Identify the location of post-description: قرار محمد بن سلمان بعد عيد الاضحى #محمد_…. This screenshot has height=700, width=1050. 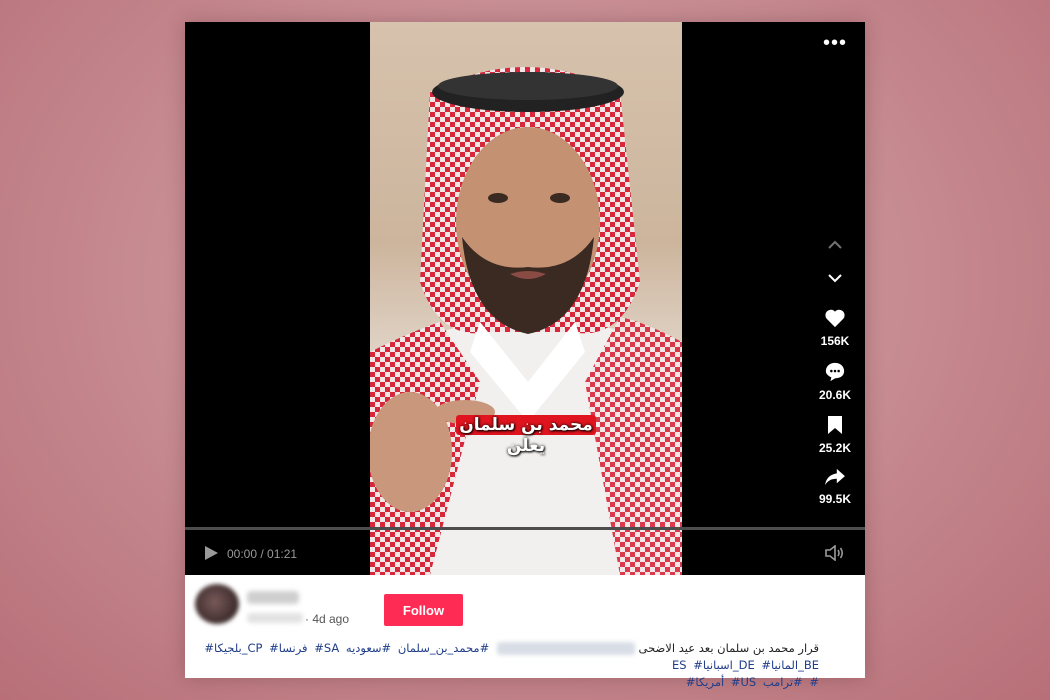
(509, 665).